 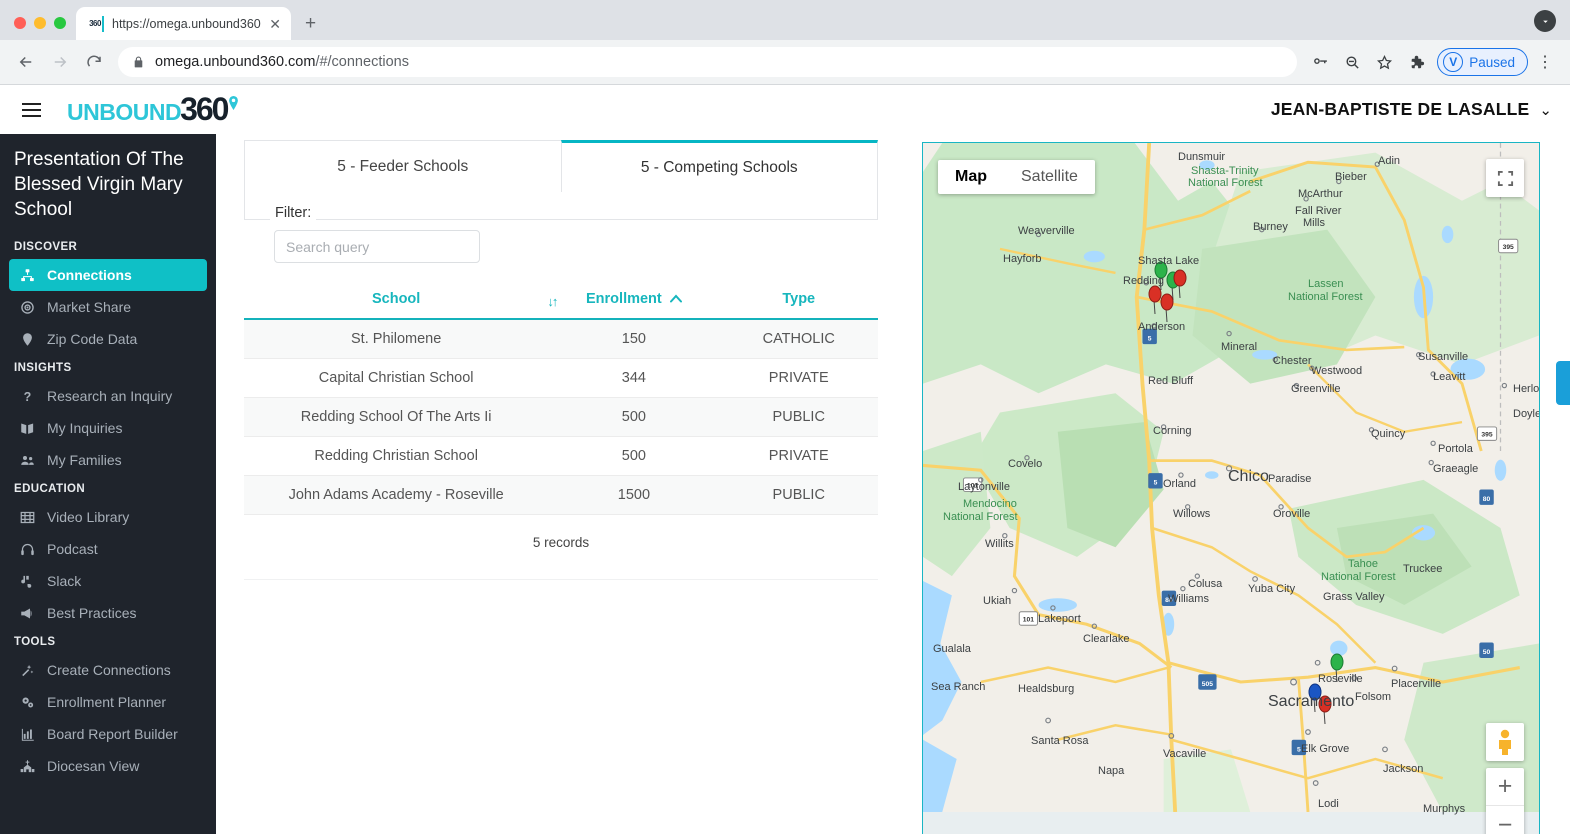 I want to click on cell-enrollment: 500, so click(x=634, y=417).